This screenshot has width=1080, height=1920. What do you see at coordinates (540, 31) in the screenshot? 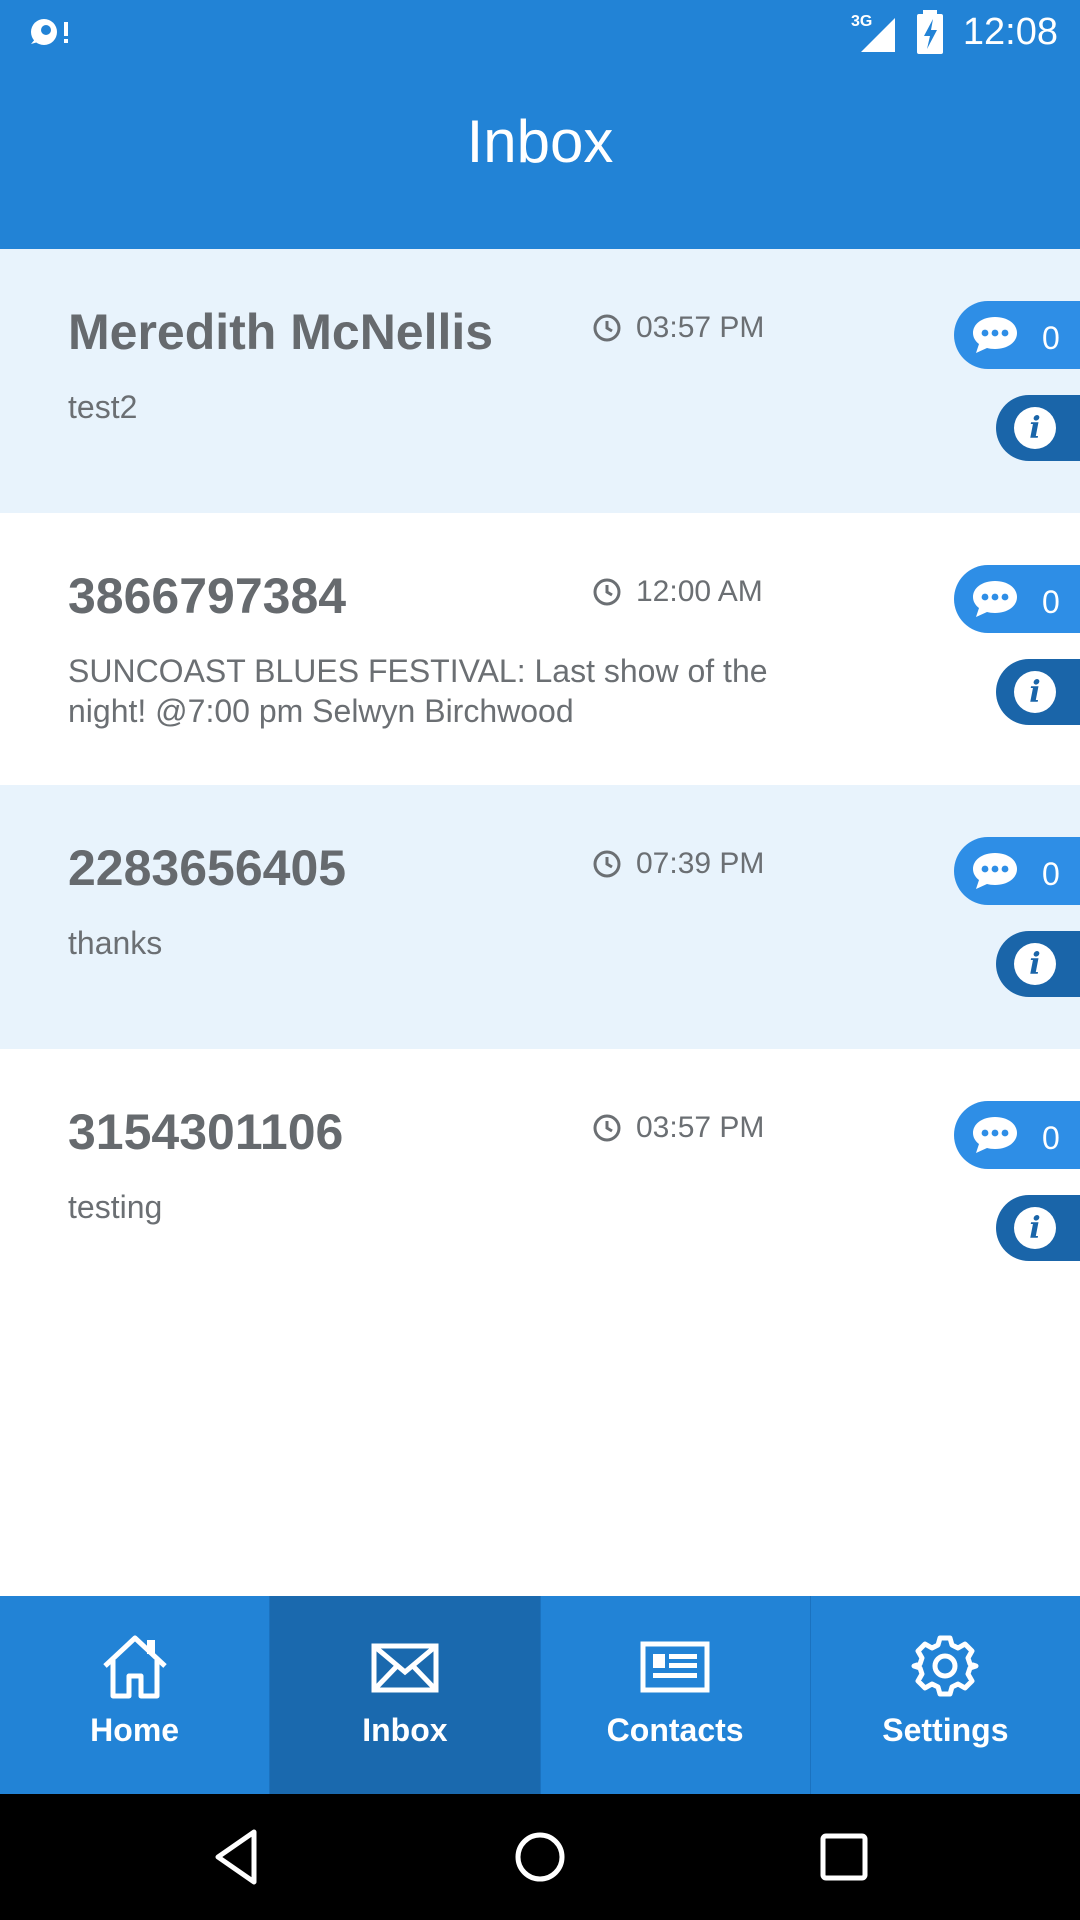
I see `status-bar: 3G 12:08` at bounding box center [540, 31].